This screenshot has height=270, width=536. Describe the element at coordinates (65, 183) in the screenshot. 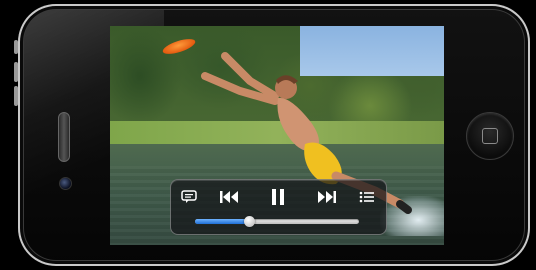

I see `front-camera` at that location.